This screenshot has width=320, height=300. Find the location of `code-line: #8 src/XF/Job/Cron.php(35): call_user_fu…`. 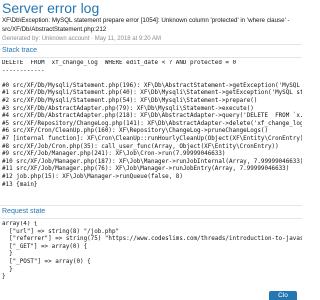

code-line: #8 src/XF/Job/Cron.php(35): call_user_fu… is located at coordinates (140, 146).